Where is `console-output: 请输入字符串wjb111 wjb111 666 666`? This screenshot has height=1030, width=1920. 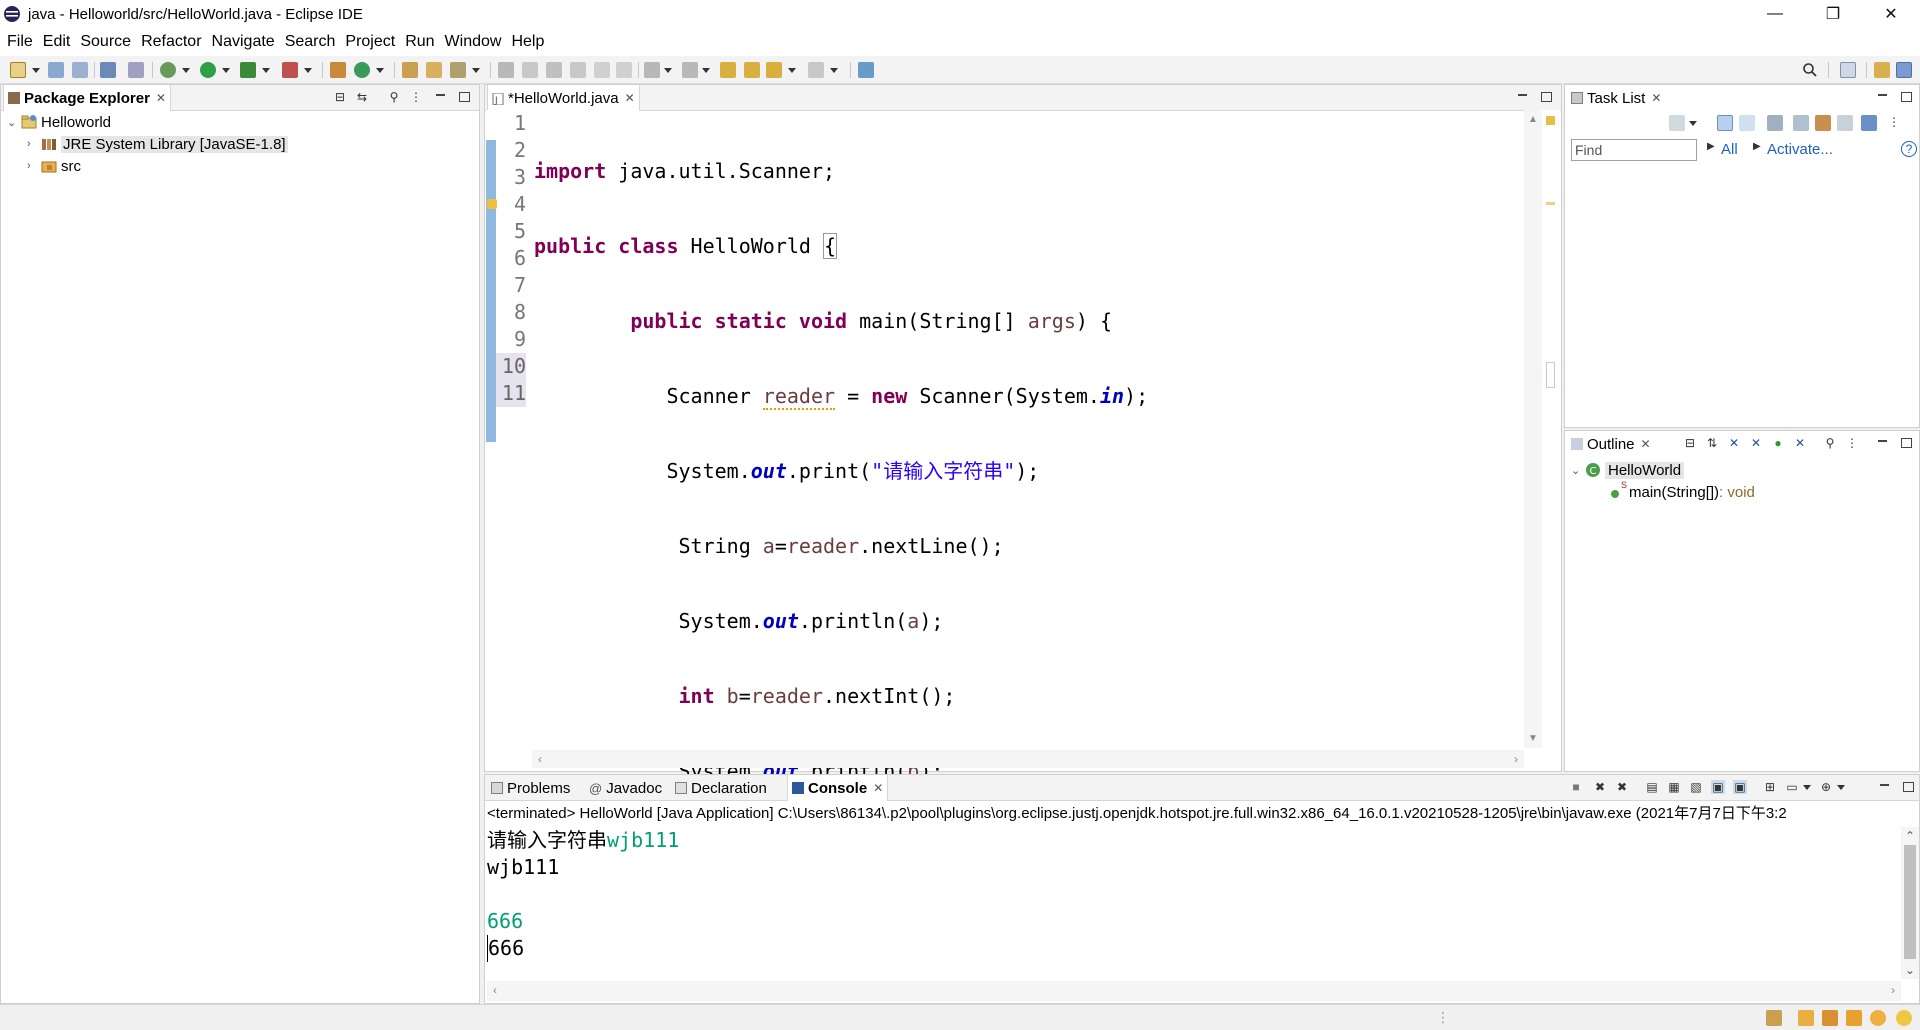 console-output: 请输入字符串wjb111 wjb111 666 666 is located at coordinates (583, 894).